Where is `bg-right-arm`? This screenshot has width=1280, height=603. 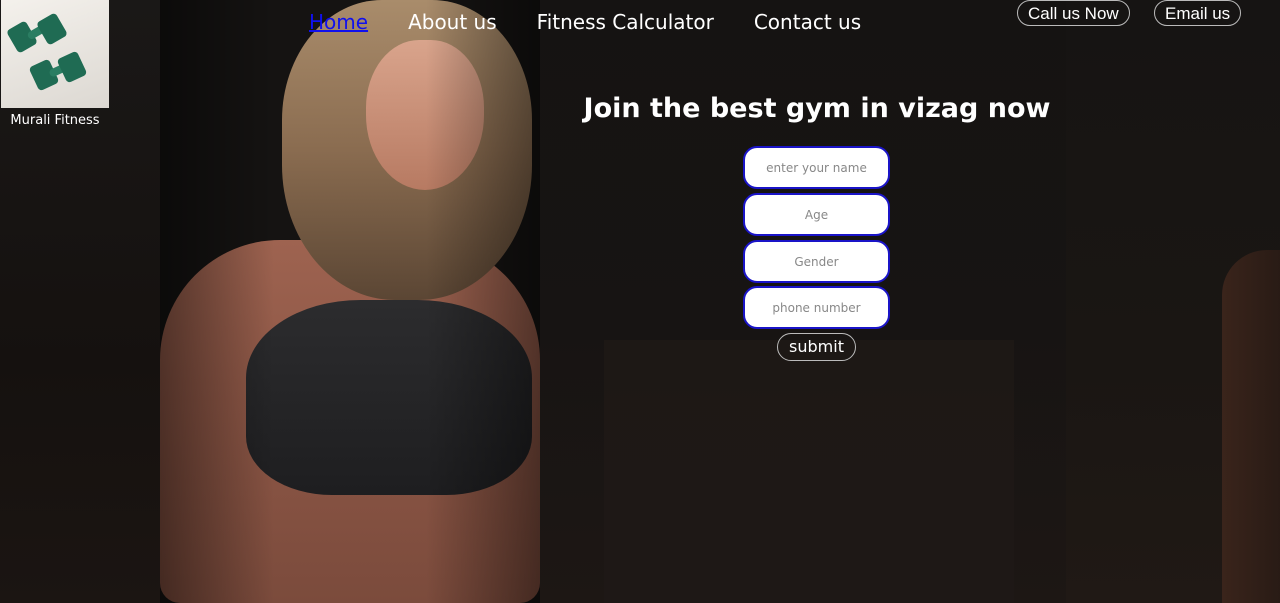
bg-right-arm is located at coordinates (1251, 426).